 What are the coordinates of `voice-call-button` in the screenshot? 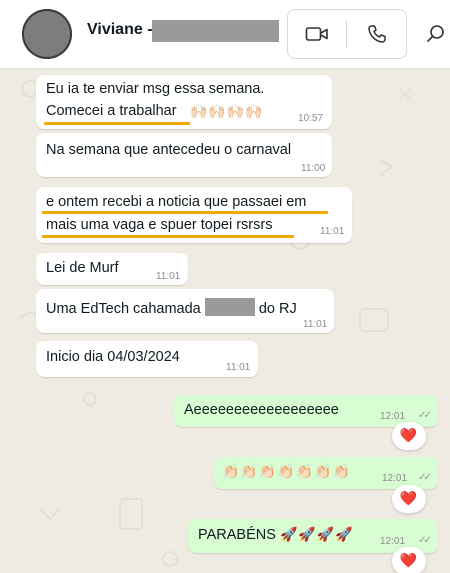 It's located at (376, 34).